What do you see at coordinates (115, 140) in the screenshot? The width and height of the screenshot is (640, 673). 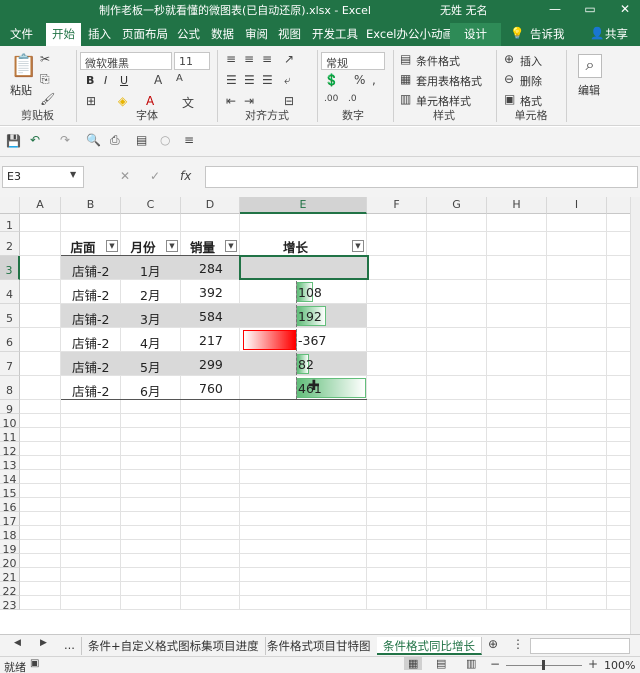 I see `print-icon: ⎙` at bounding box center [115, 140].